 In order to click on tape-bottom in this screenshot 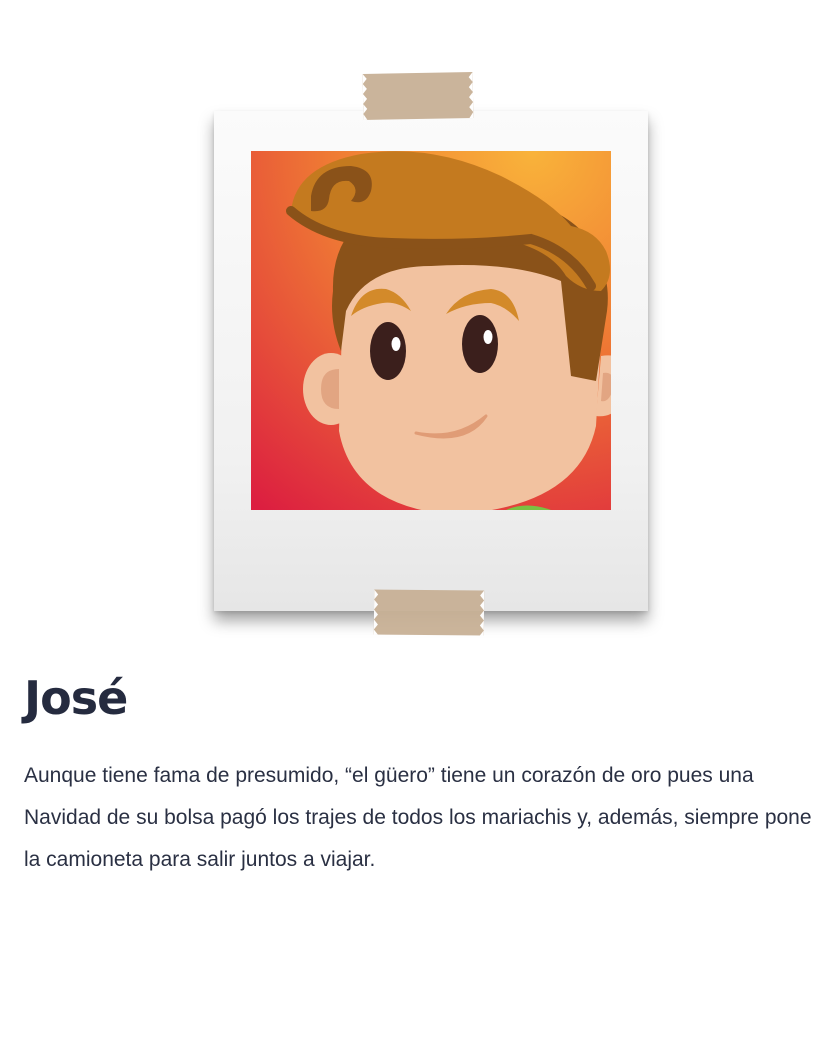, I will do `click(429, 612)`.